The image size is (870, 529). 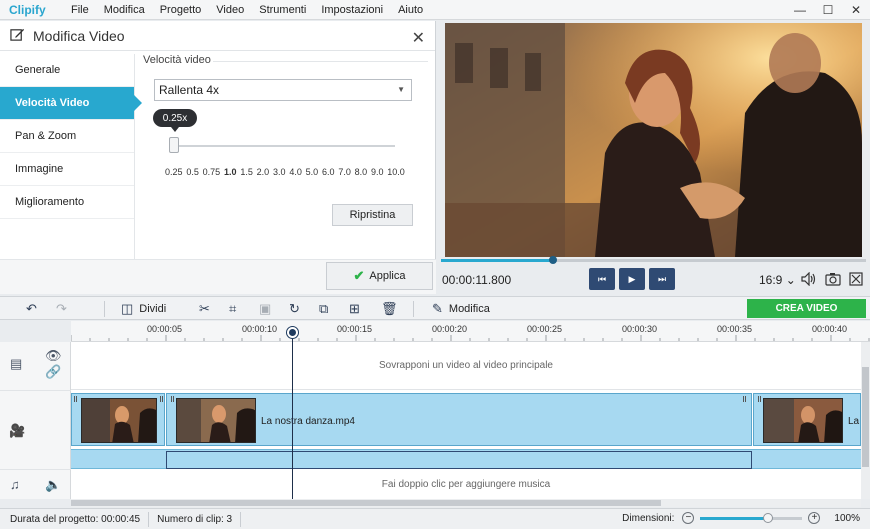 I want to click on status-separator, so click(x=241, y=519).